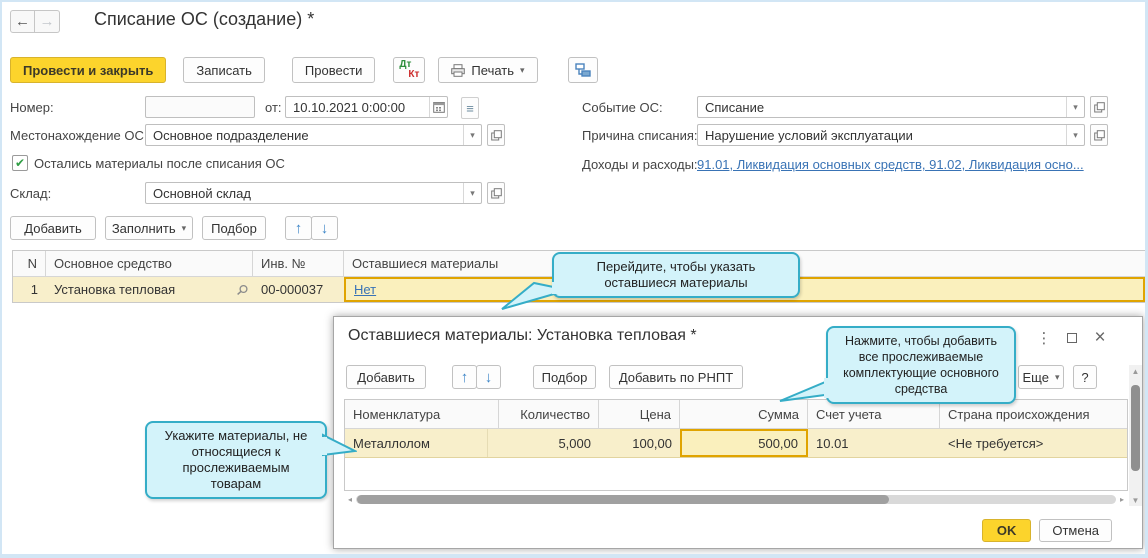 The image size is (1148, 558). What do you see at coordinates (366, 107) in the screenshot?
I see `date-input: 10.10.2021 0:00:00` at bounding box center [366, 107].